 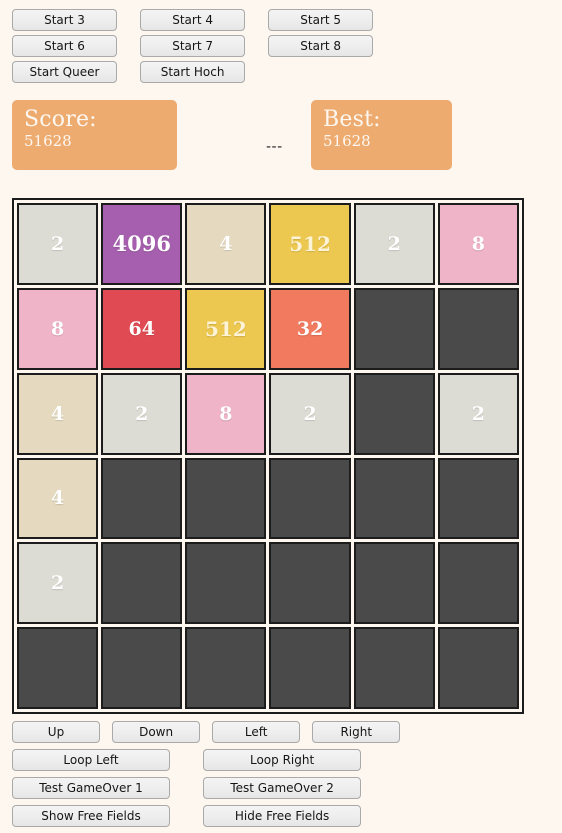 I want to click on direction-buttons-row: Up Down Left Right, so click(x=282, y=735).